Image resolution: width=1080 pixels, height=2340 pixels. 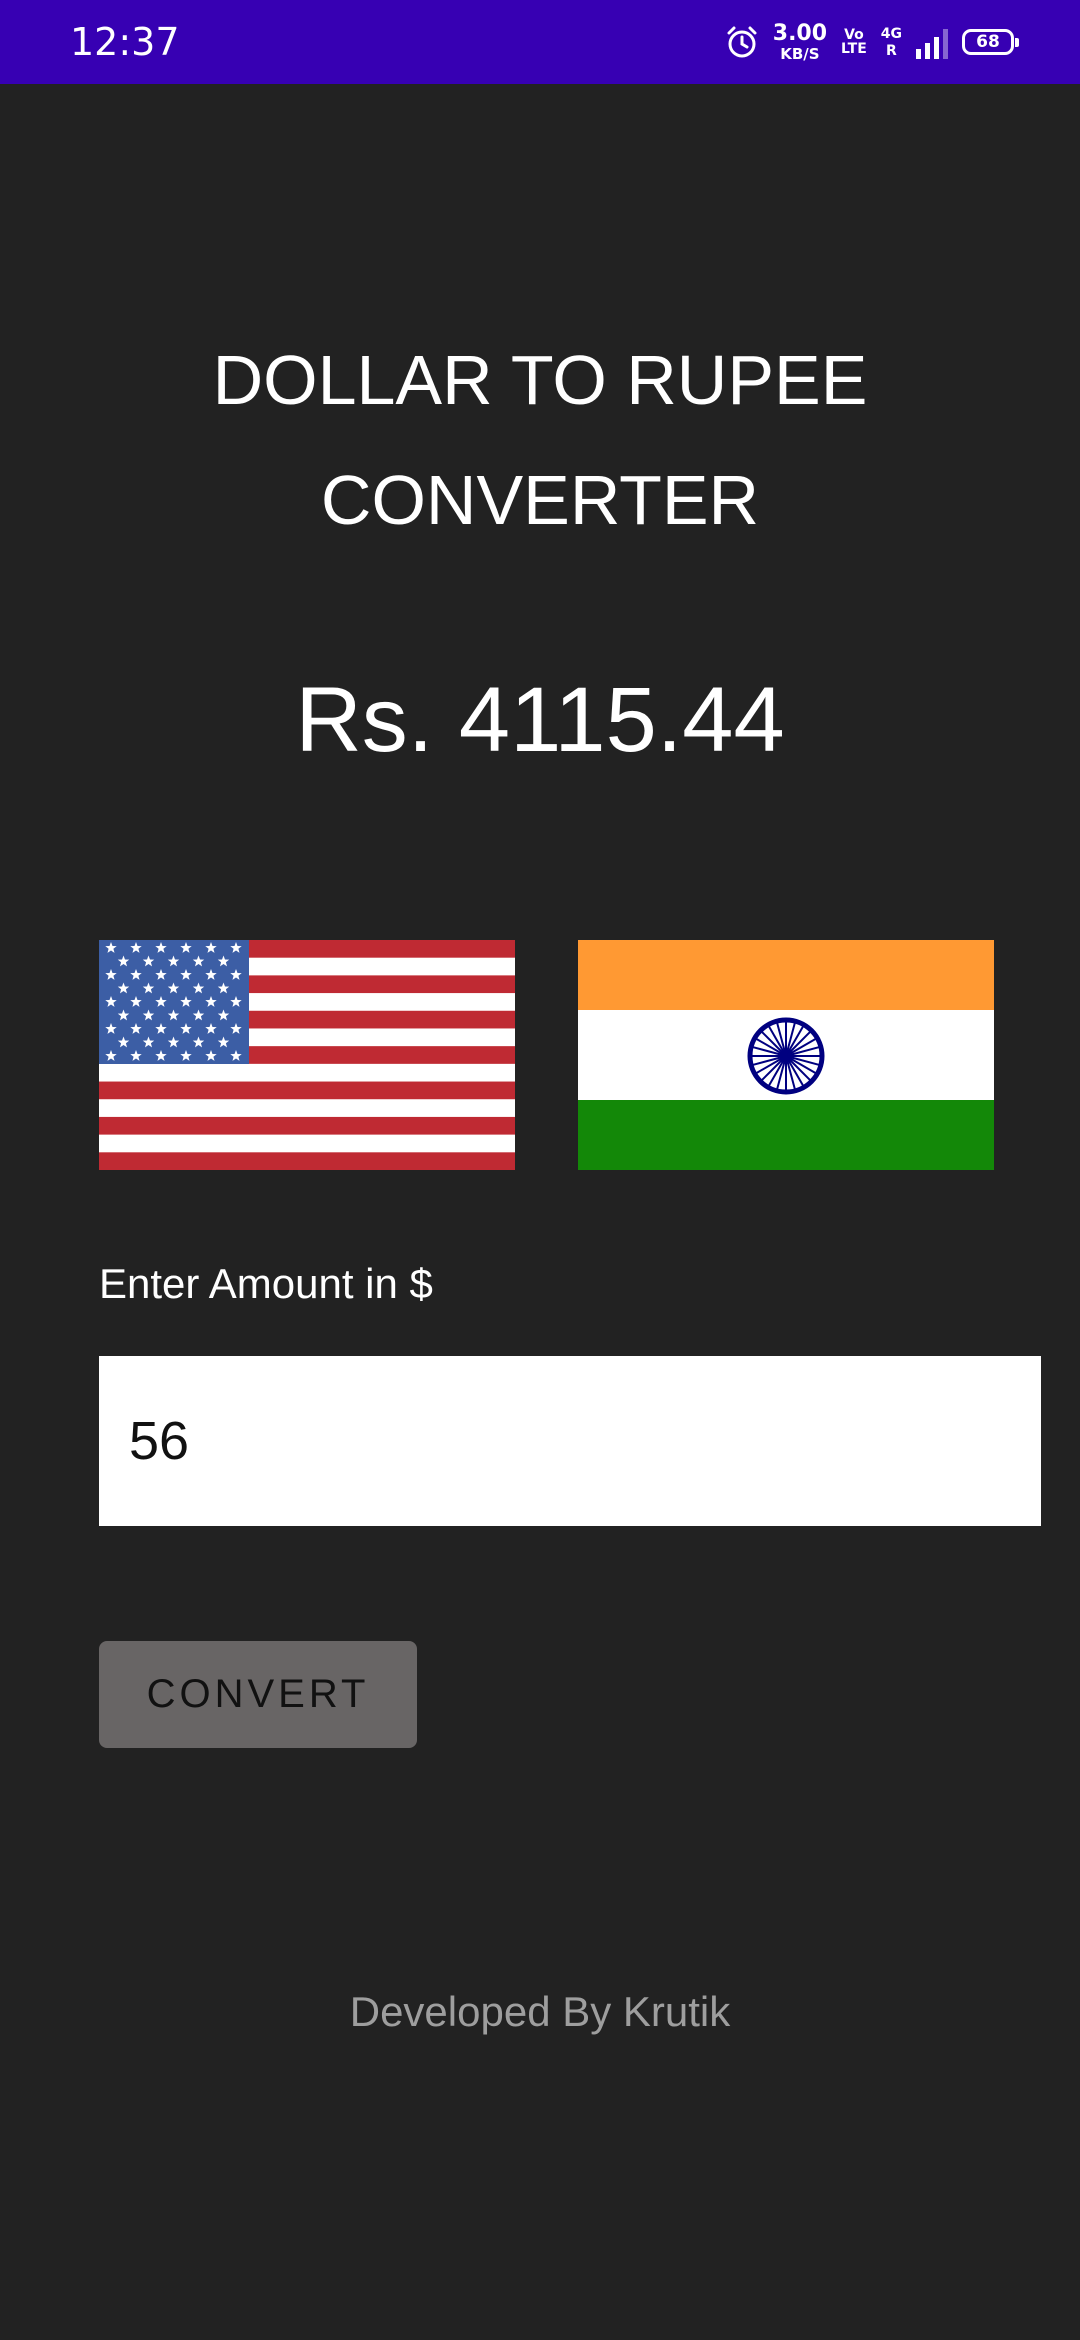 I want to click on volte-bottom: LTE, so click(x=854, y=49).